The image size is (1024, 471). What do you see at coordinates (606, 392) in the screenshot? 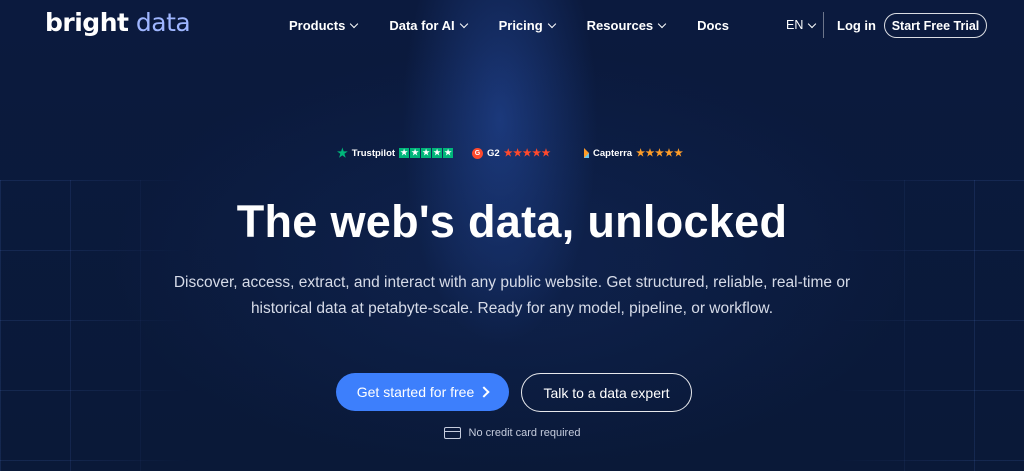
I see `talk-to-expert-button: Talk to a data expert` at bounding box center [606, 392].